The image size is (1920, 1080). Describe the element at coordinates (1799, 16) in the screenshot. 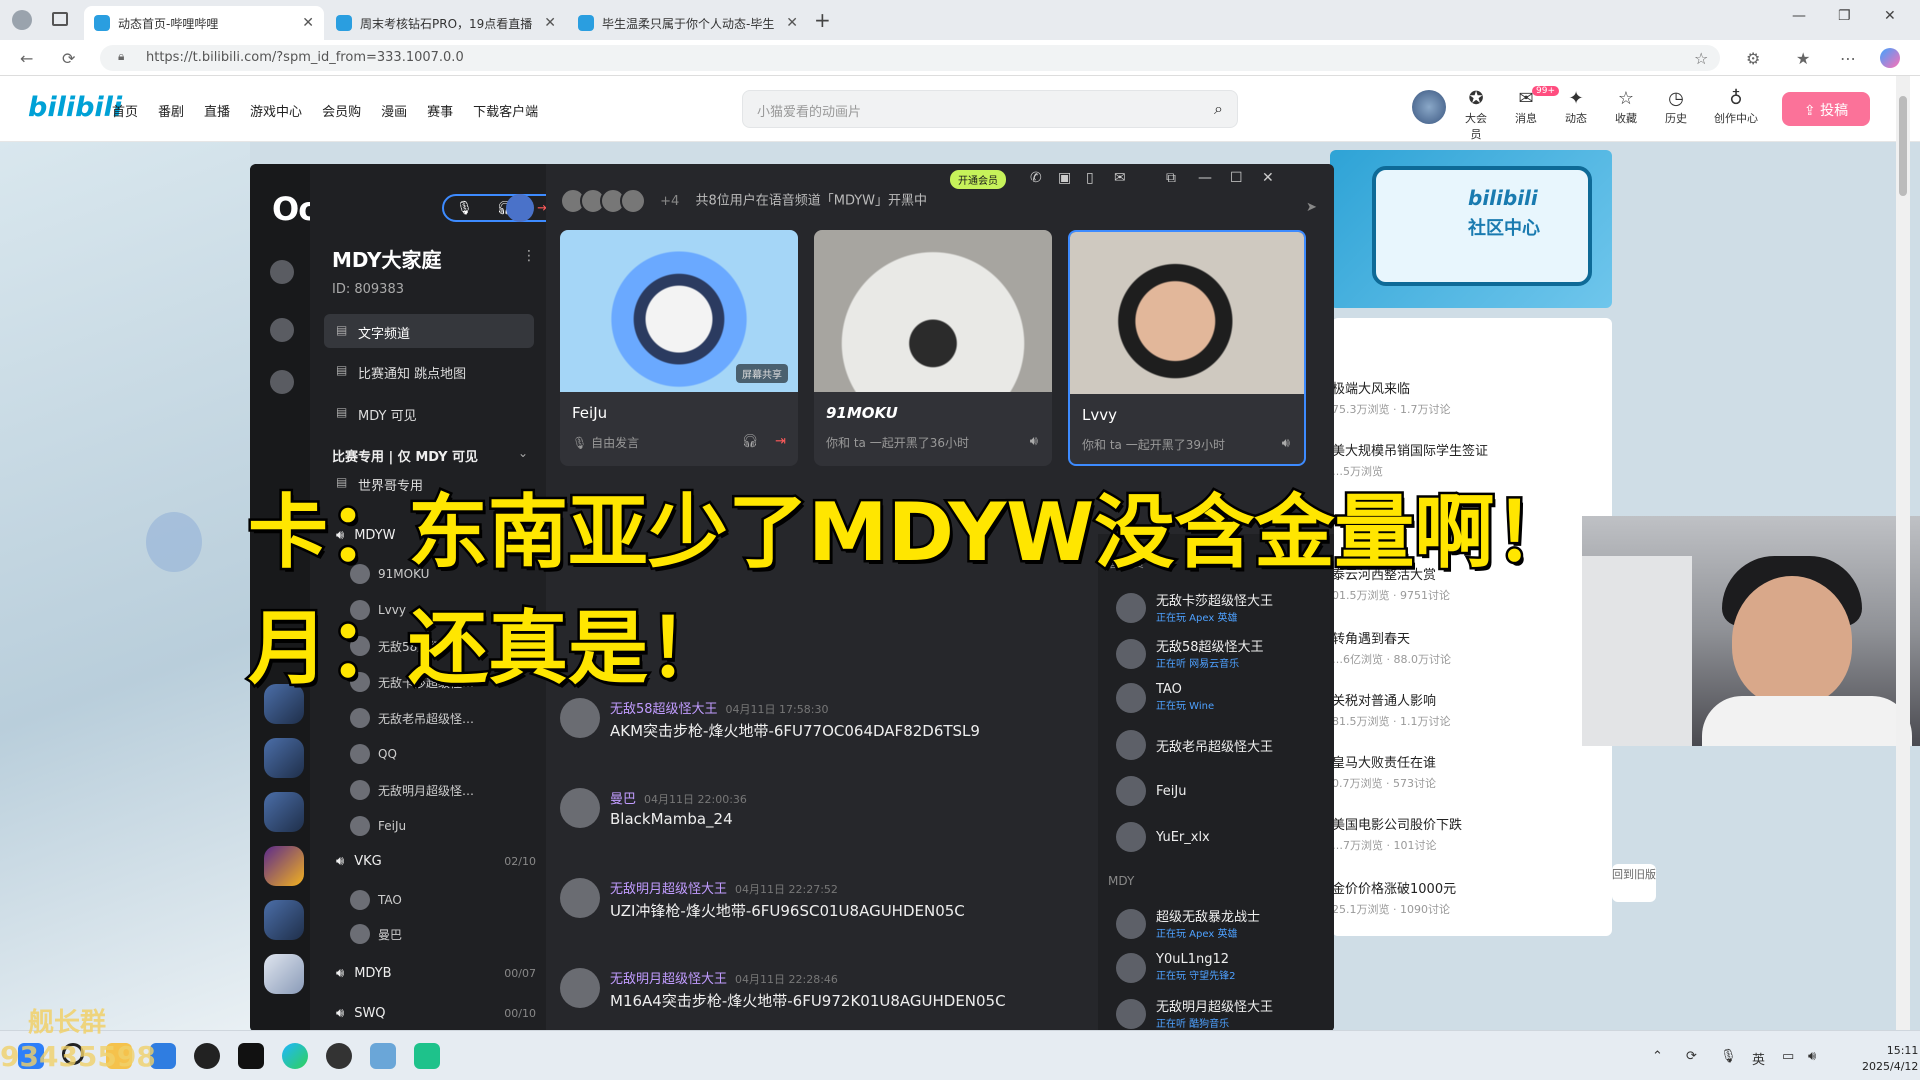

I see `minimize-window-icon: —` at that location.